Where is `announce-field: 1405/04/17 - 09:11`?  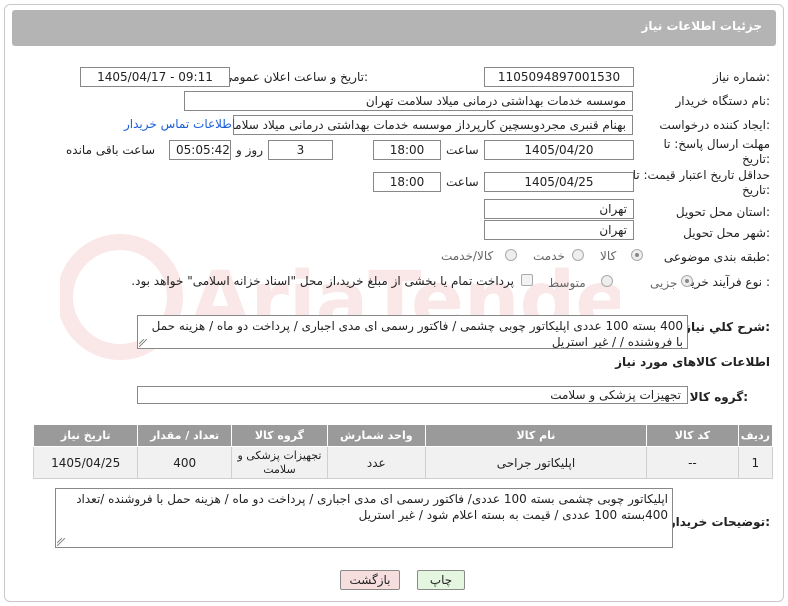 announce-field: 1405/04/17 - 09:11 is located at coordinates (155, 77).